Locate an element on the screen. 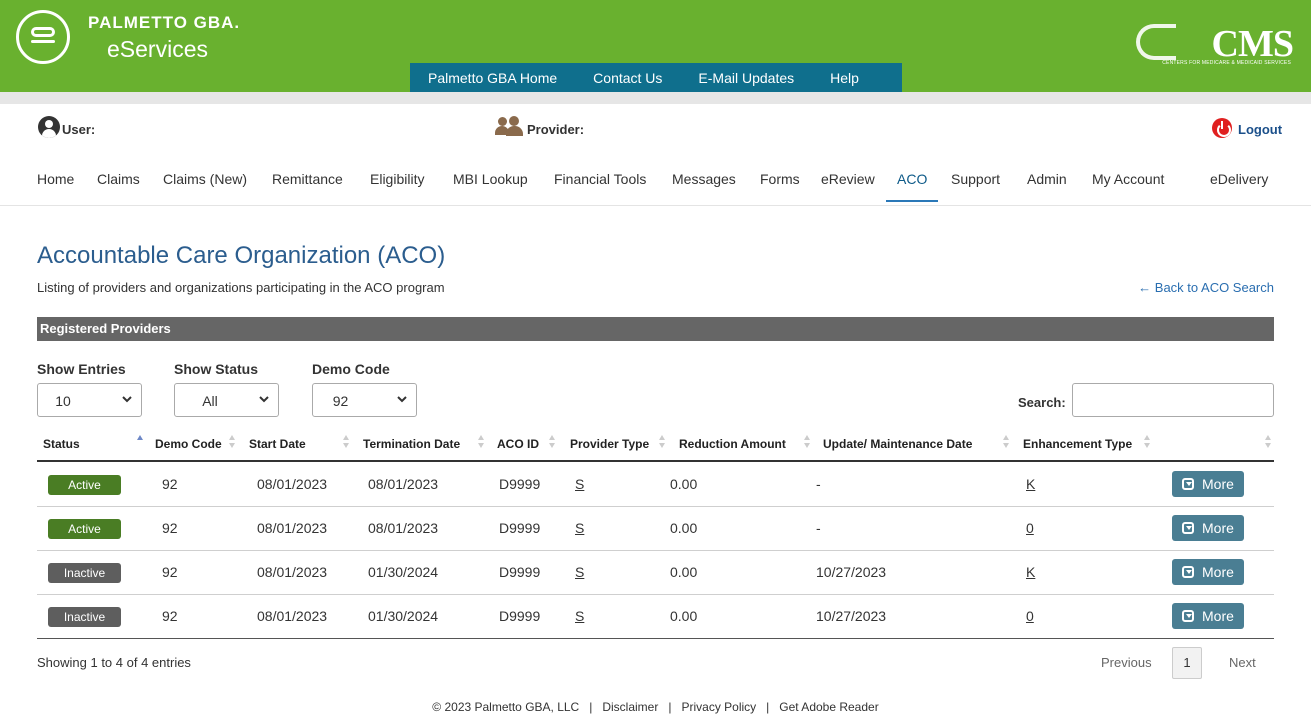 This screenshot has height=726, width=1311. cms-logo-subtitle: CENTERS FOR MEDICARE & MEDICAID SERVICES is located at coordinates (1226, 63).